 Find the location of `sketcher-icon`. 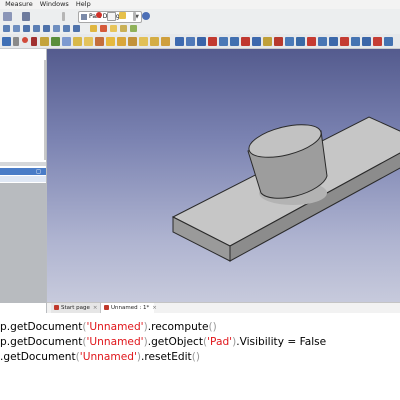

sketcher-icon is located at coordinates (6, 41).